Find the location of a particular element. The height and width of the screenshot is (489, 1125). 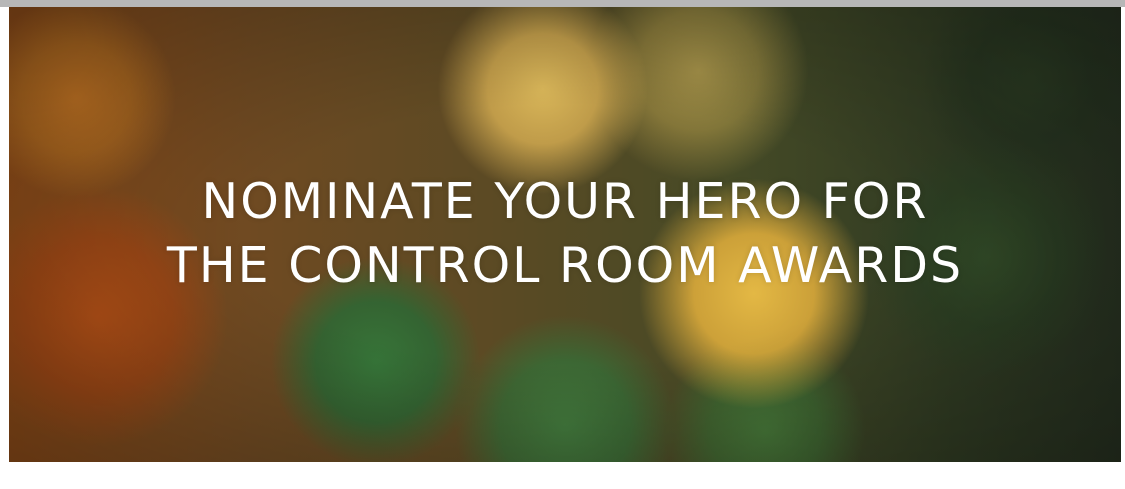

top-border is located at coordinates (562, 3).